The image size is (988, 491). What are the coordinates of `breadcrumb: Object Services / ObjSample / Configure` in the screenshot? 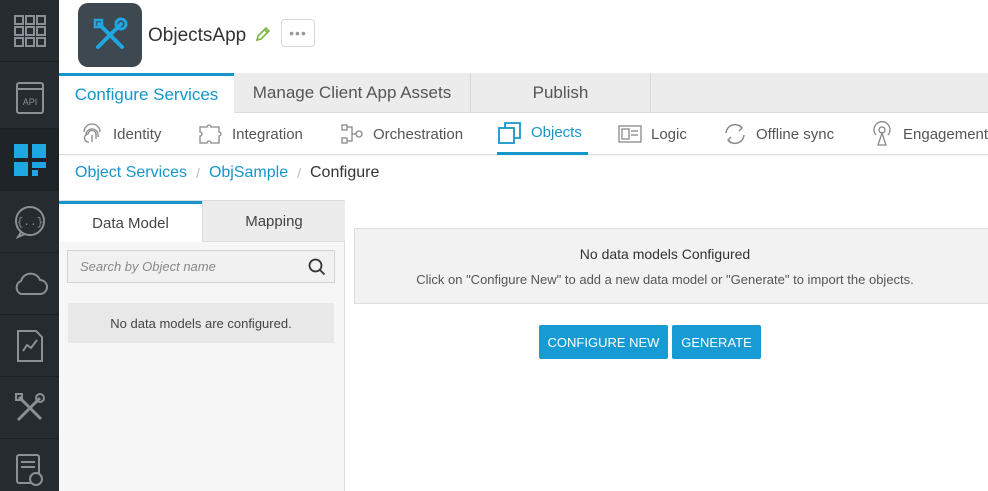 It's located at (227, 173).